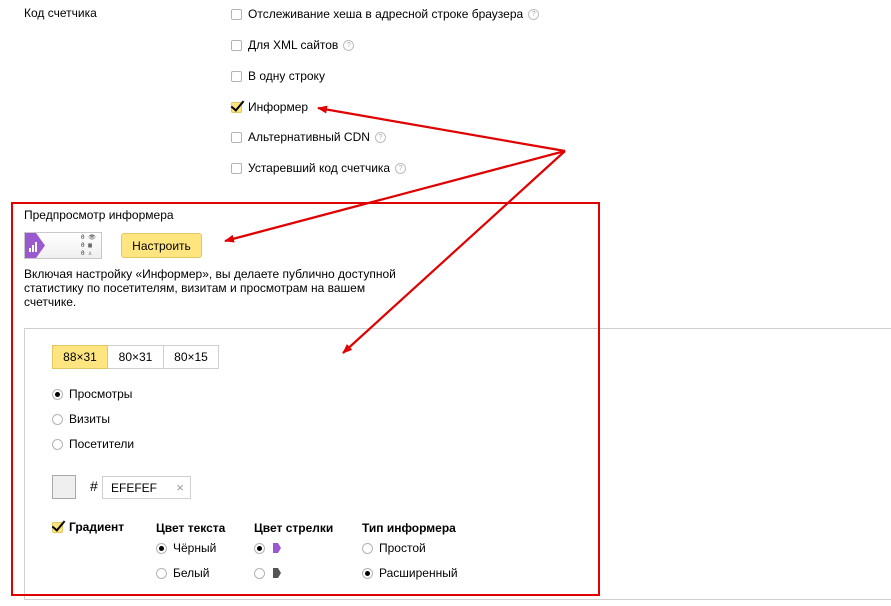 Image resolution: width=891 pixels, height=606 pixels. I want to click on annotation-arrow-informer, so click(441, 129).